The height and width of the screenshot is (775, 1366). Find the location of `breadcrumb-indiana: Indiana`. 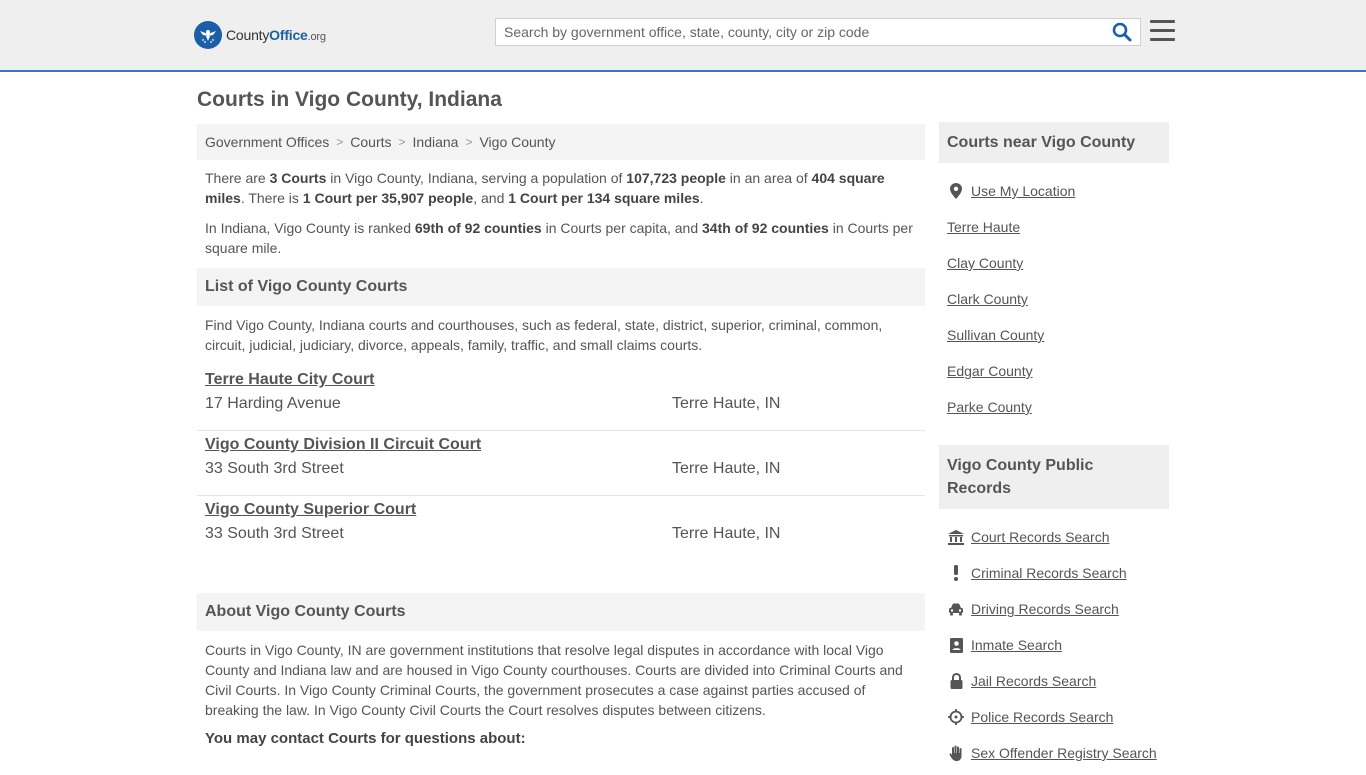

breadcrumb-indiana: Indiana is located at coordinates (436, 142).